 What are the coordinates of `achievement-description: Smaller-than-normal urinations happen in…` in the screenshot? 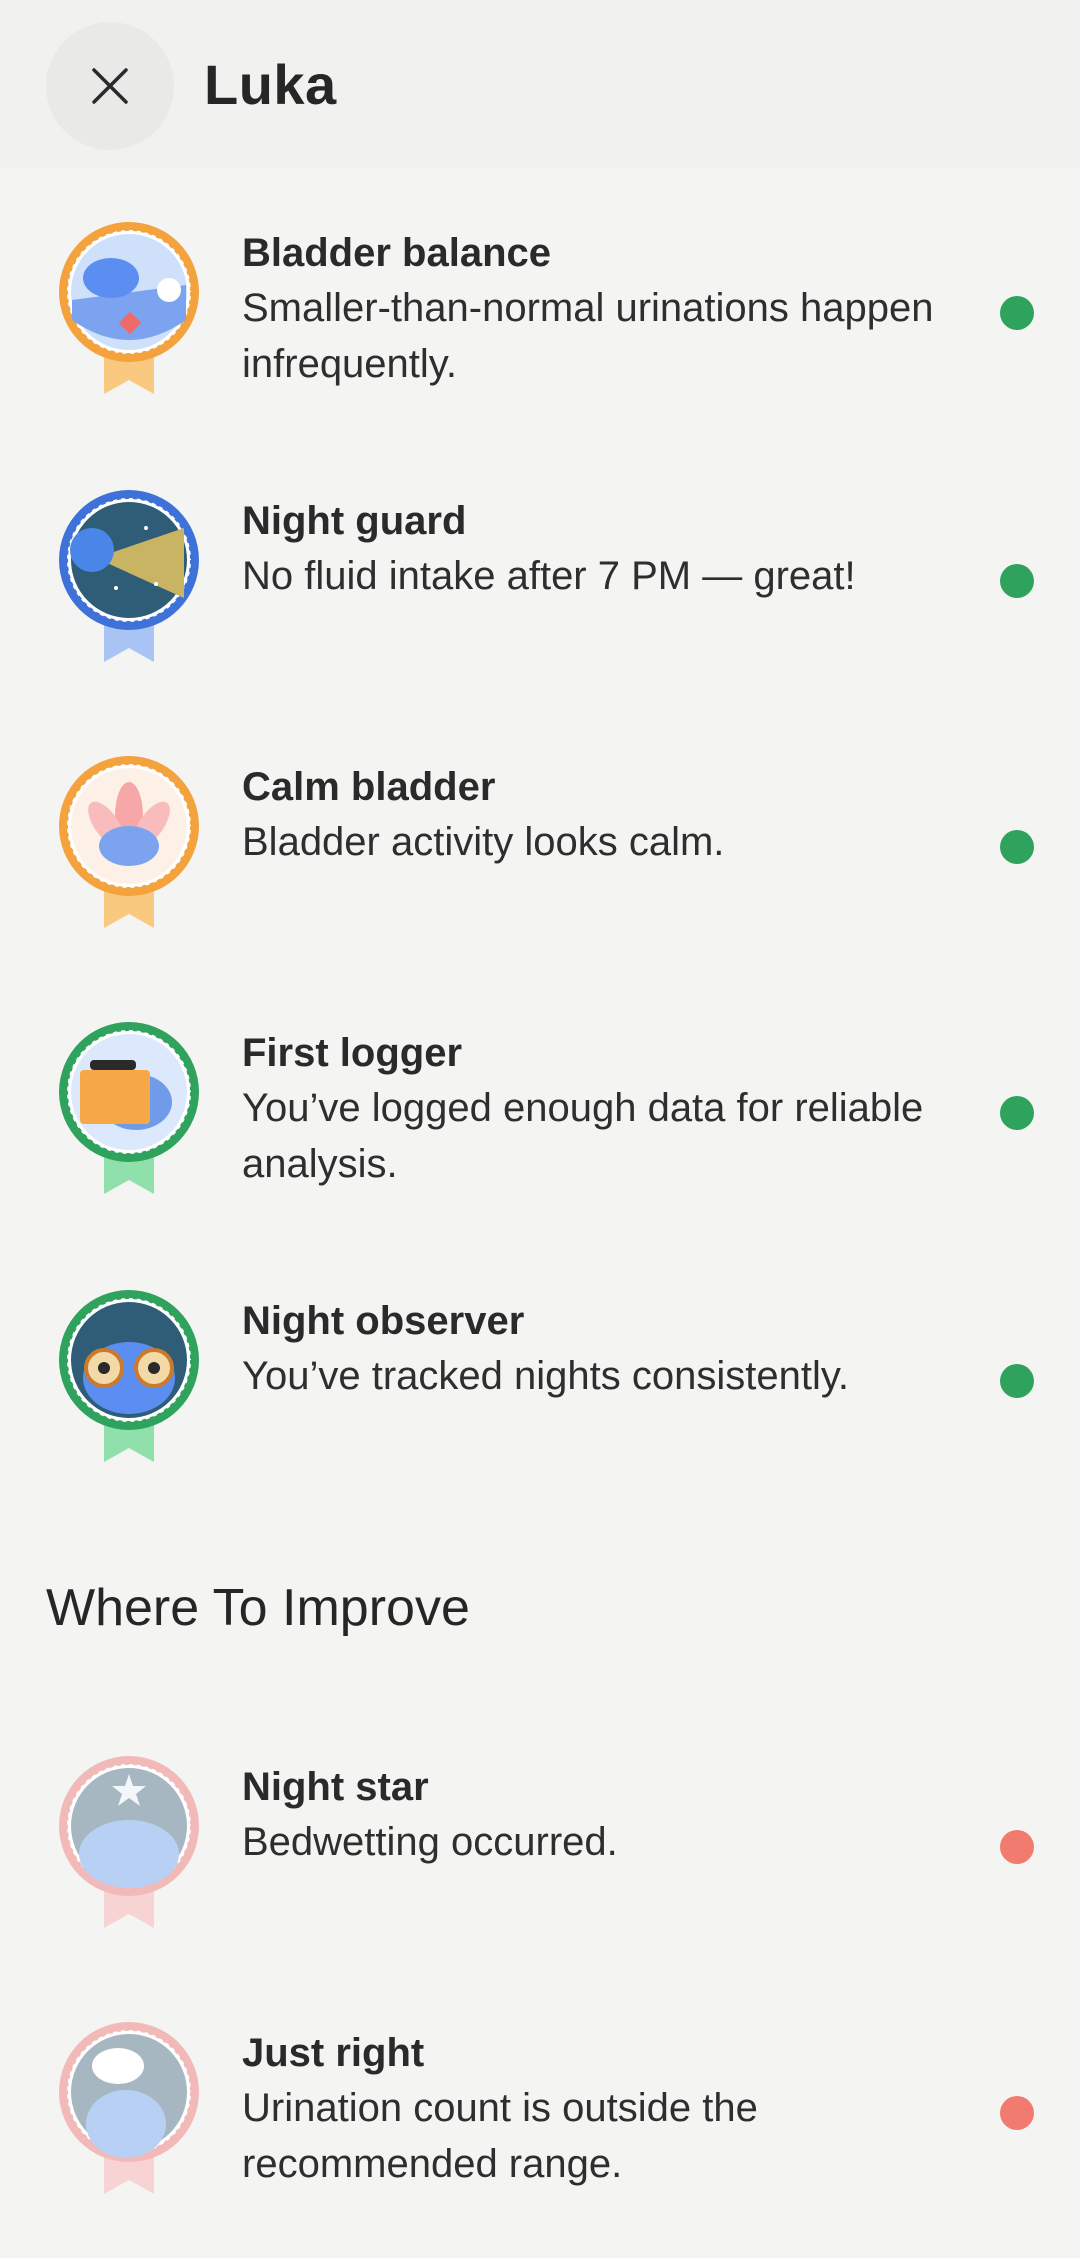 It's located at (588, 336).